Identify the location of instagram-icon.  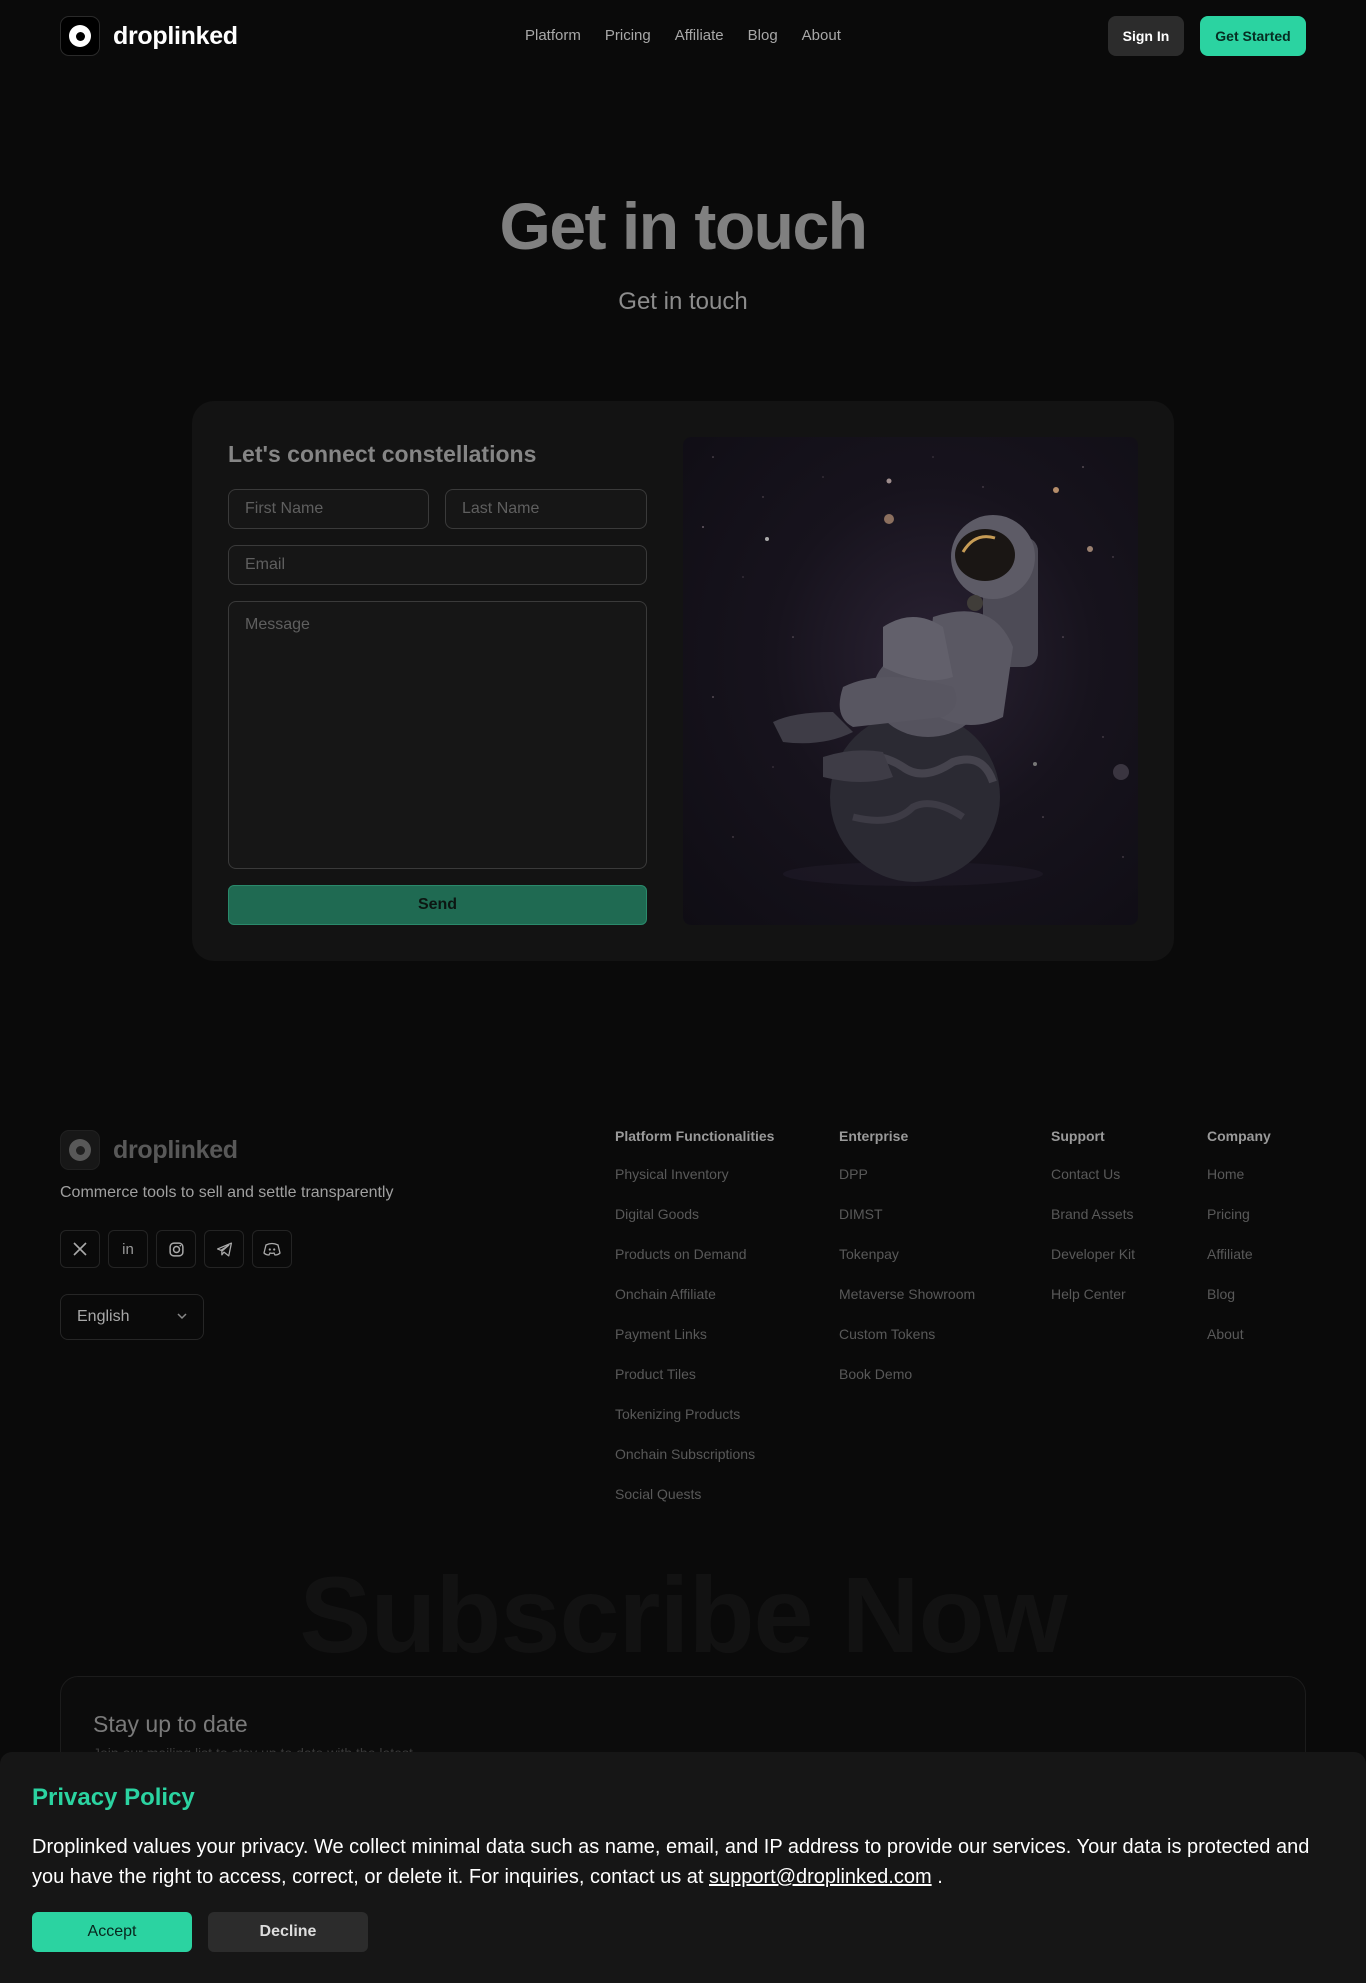
(176, 1249).